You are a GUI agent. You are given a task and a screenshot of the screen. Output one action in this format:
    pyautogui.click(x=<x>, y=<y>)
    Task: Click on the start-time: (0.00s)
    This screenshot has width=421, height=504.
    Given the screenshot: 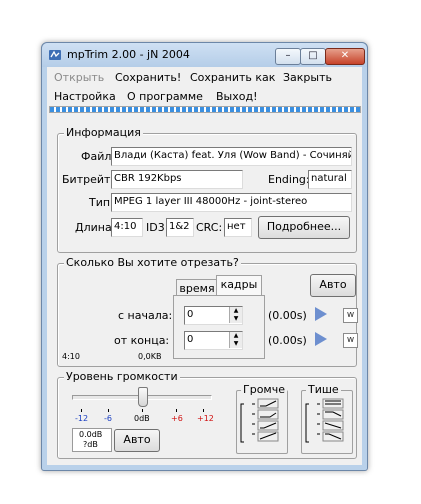 What is the action you would take?
    pyautogui.click(x=287, y=315)
    